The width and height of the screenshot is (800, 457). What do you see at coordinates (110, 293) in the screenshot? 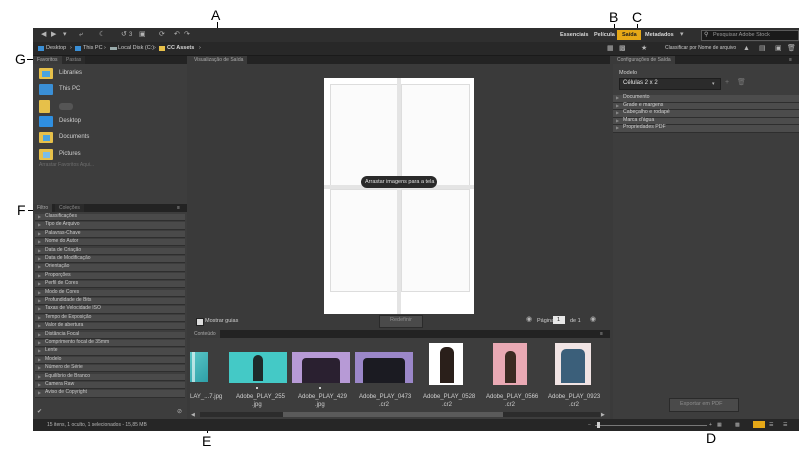
I see `filter-9: ▶ Modo de Cores` at bounding box center [110, 293].